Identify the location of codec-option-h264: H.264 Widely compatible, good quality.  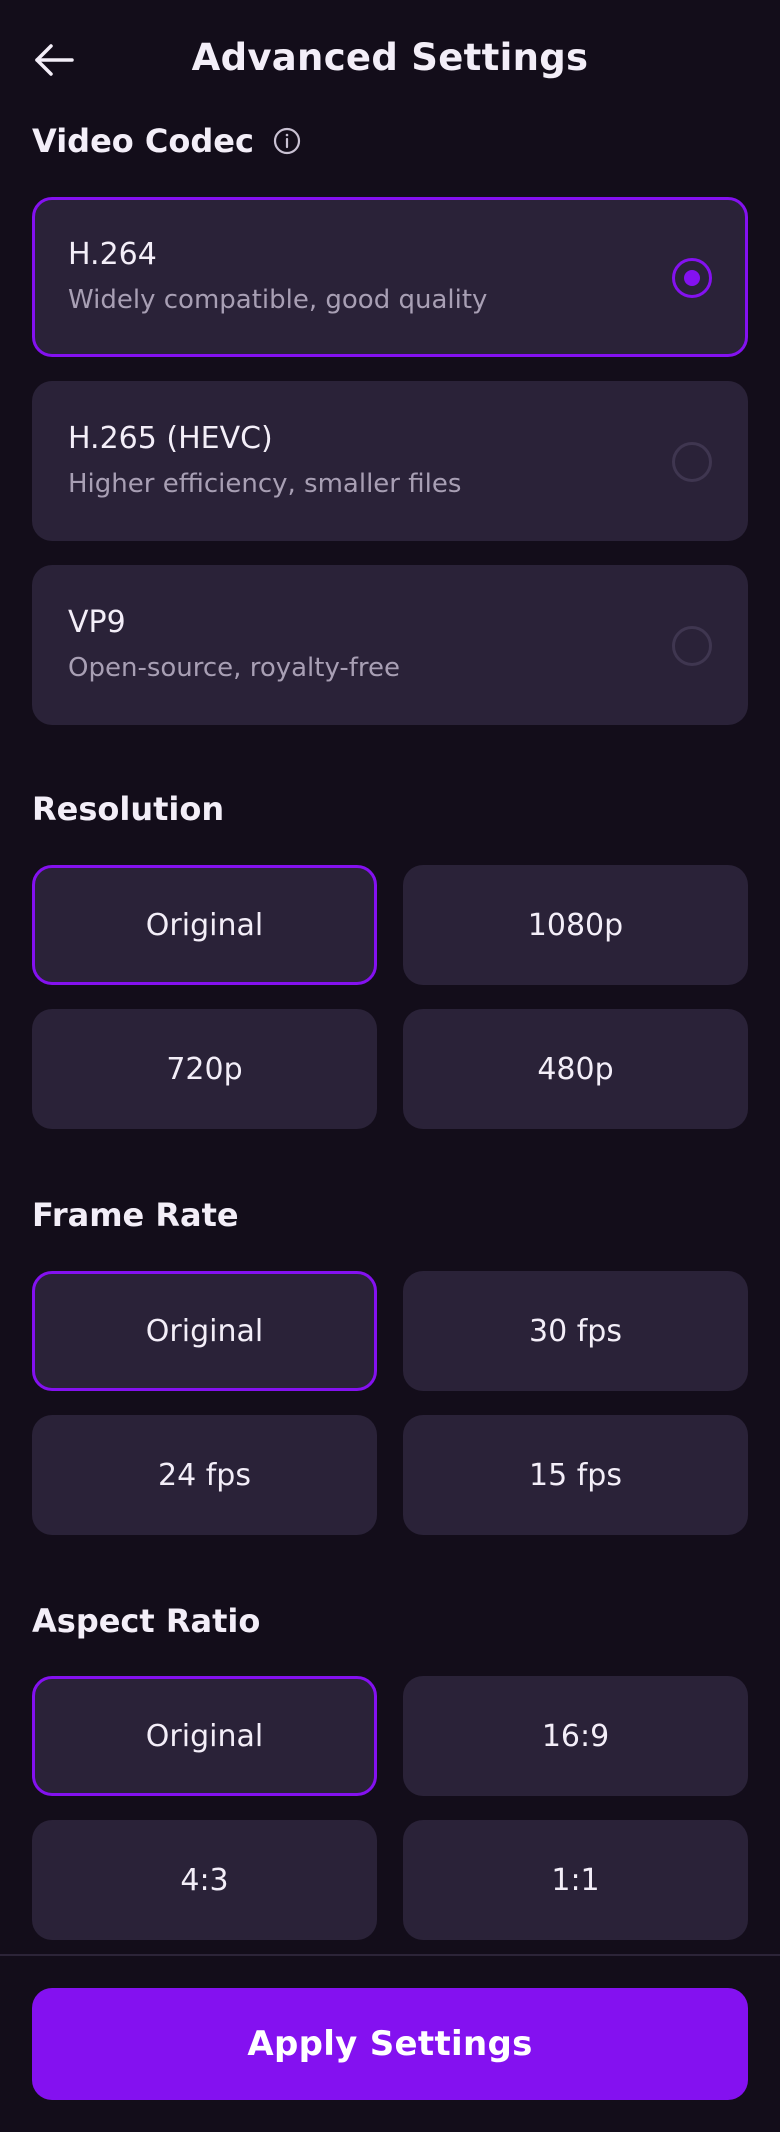
(390, 277).